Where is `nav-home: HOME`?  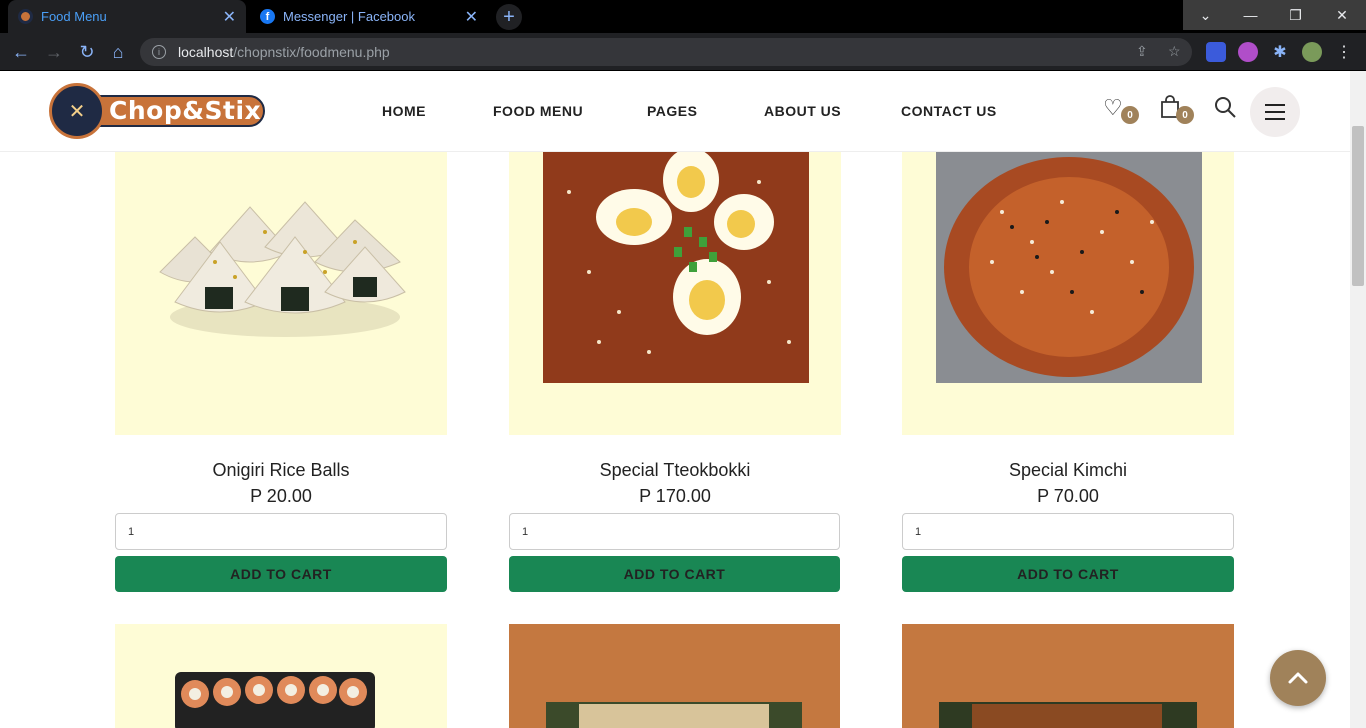 nav-home: HOME is located at coordinates (404, 111).